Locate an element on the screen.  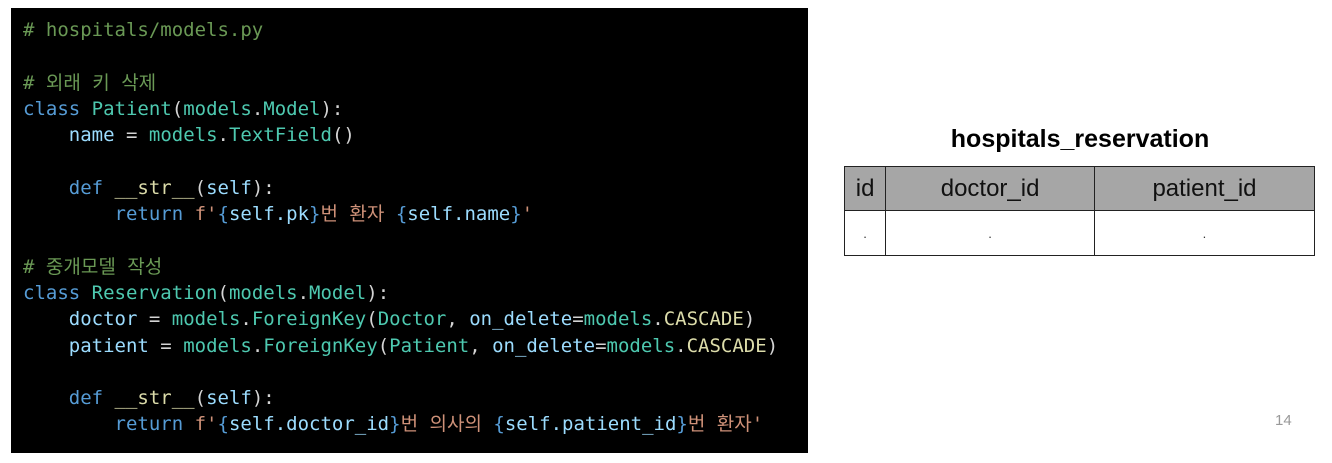
field-name: name is located at coordinates (91, 135).